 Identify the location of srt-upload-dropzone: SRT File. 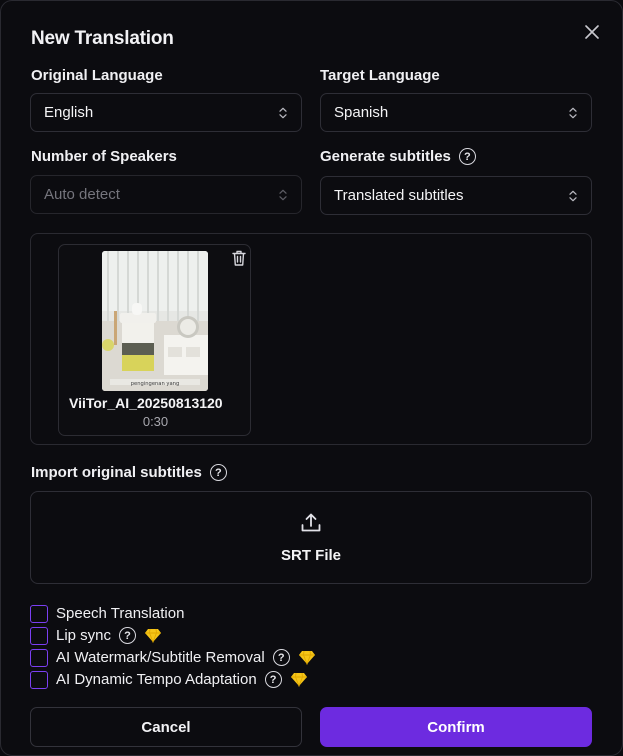
(311, 537).